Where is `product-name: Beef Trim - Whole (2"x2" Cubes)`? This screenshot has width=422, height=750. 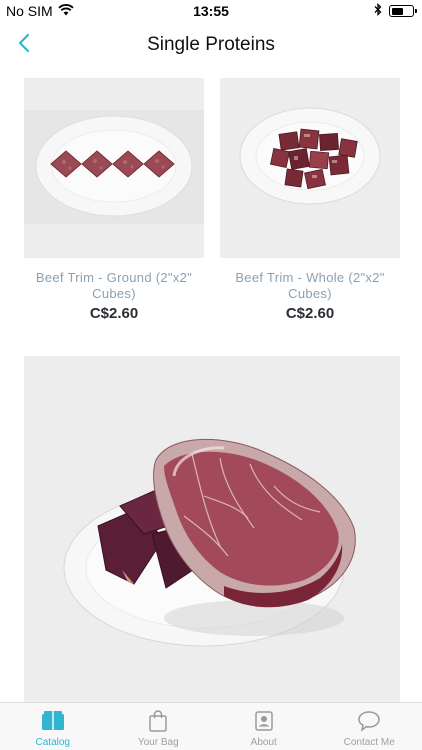 product-name: Beef Trim - Whole (2"x2" Cubes) is located at coordinates (310, 285).